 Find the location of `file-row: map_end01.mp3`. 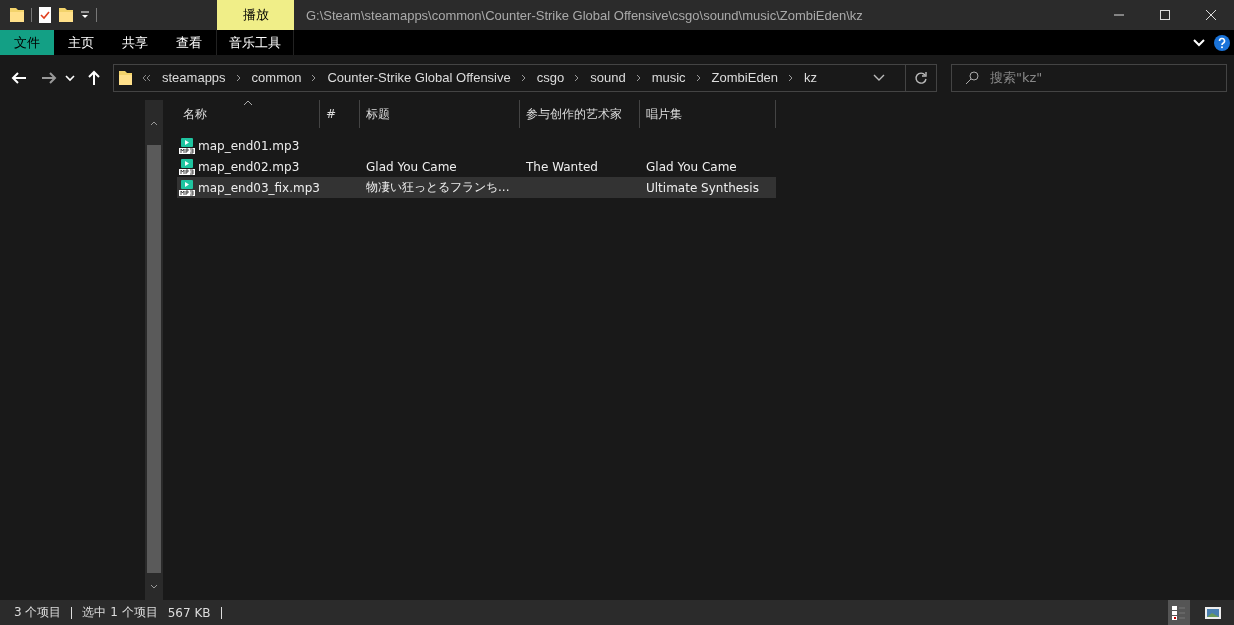

file-row: map_end01.mp3 is located at coordinates (476, 145).